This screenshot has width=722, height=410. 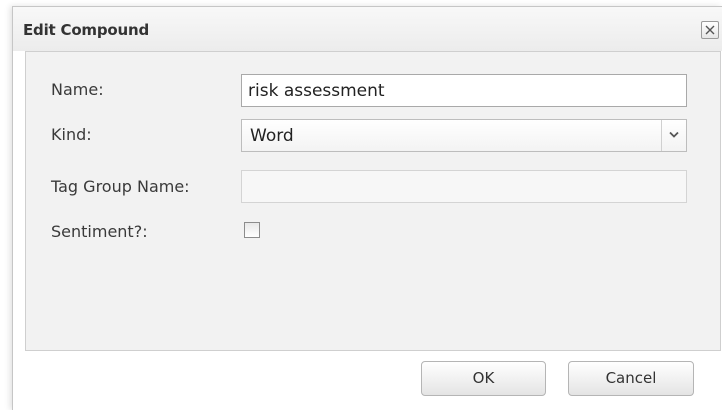 What do you see at coordinates (464, 135) in the screenshot?
I see `kind-select: Word` at bounding box center [464, 135].